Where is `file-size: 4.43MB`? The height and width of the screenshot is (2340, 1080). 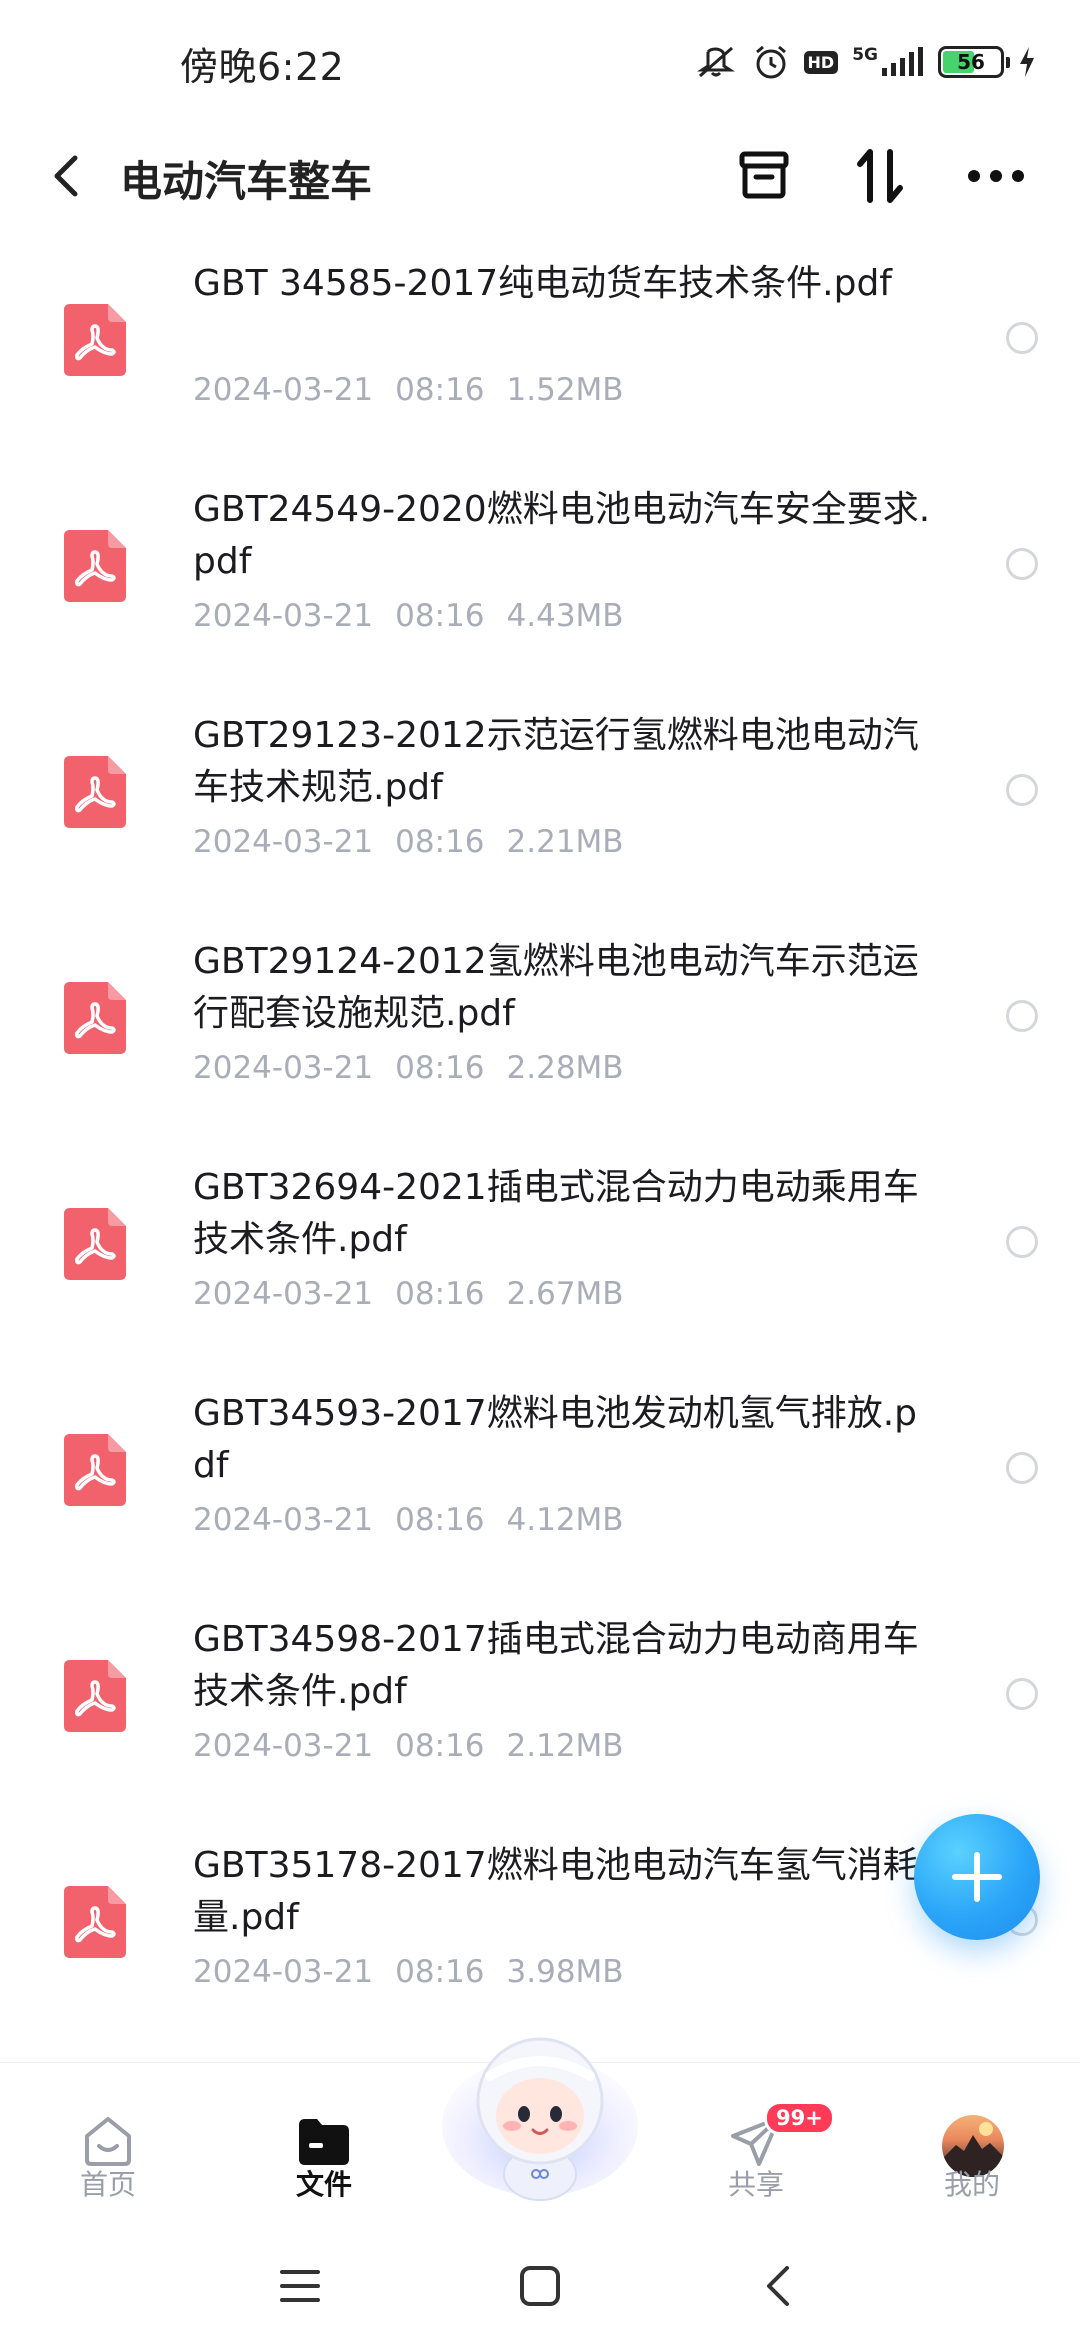
file-size: 4.43MB is located at coordinates (565, 616).